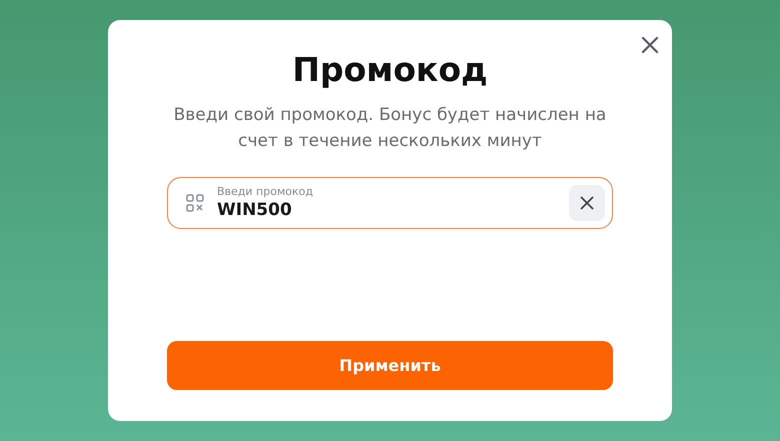 The height and width of the screenshot is (441, 780). Describe the element at coordinates (195, 203) in the screenshot. I see `qr-code-icon` at that location.